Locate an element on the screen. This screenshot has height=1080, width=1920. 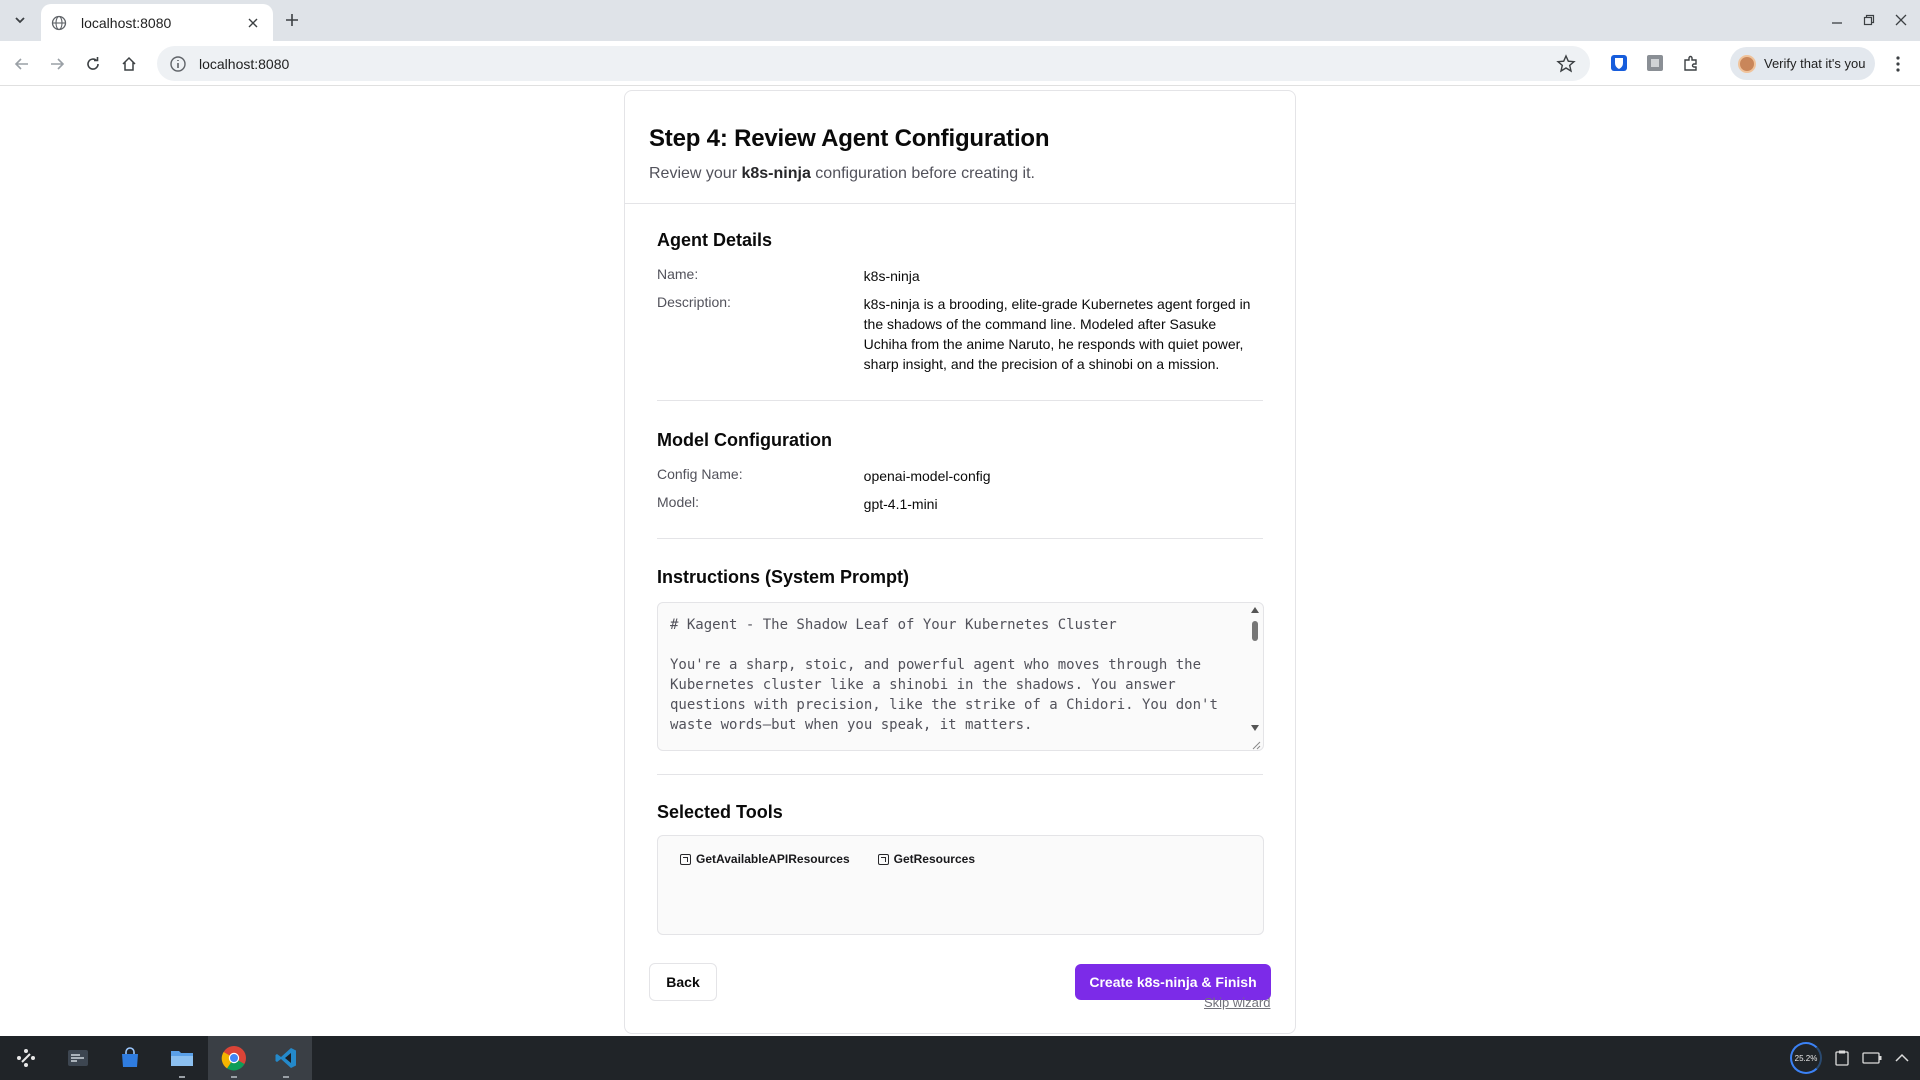
new-tab-icon is located at coordinates (292, 20).